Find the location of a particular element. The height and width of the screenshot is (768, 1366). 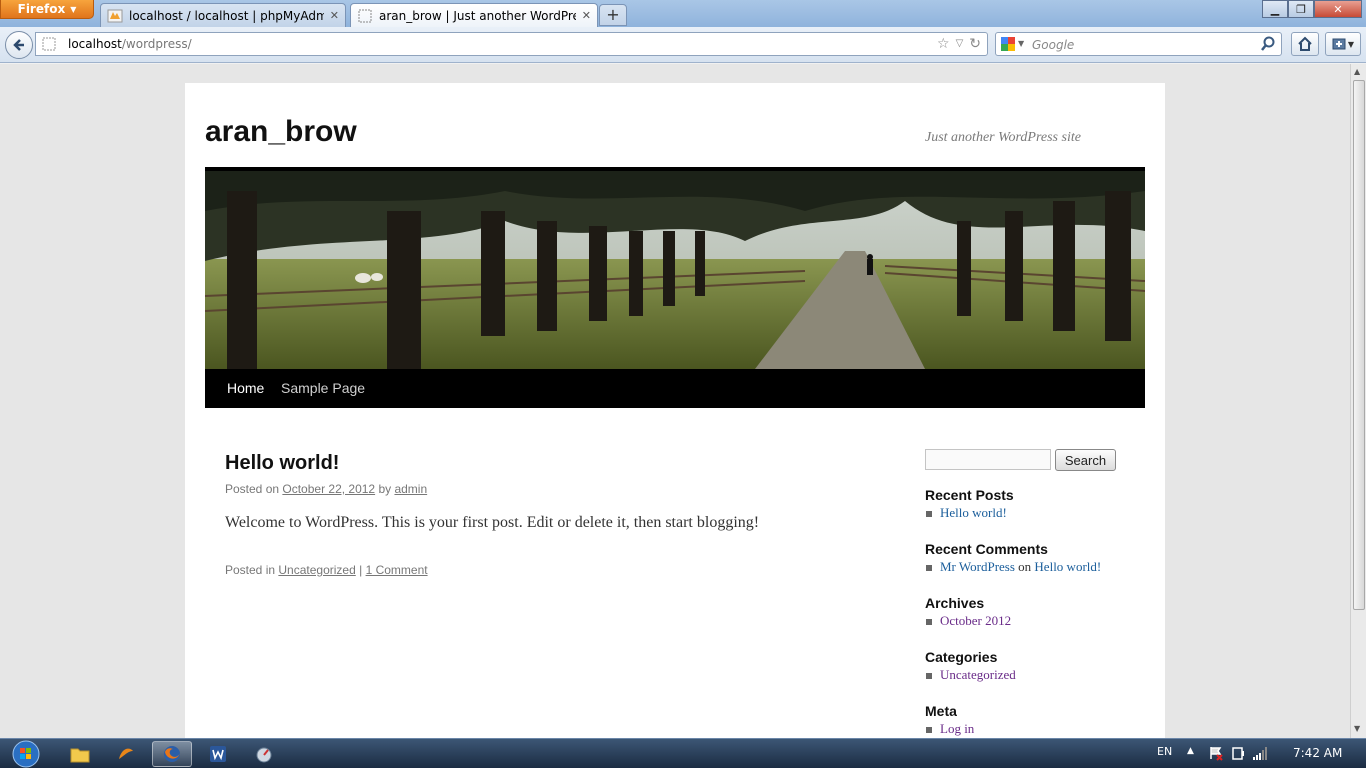

search-icon is located at coordinates (1268, 44).